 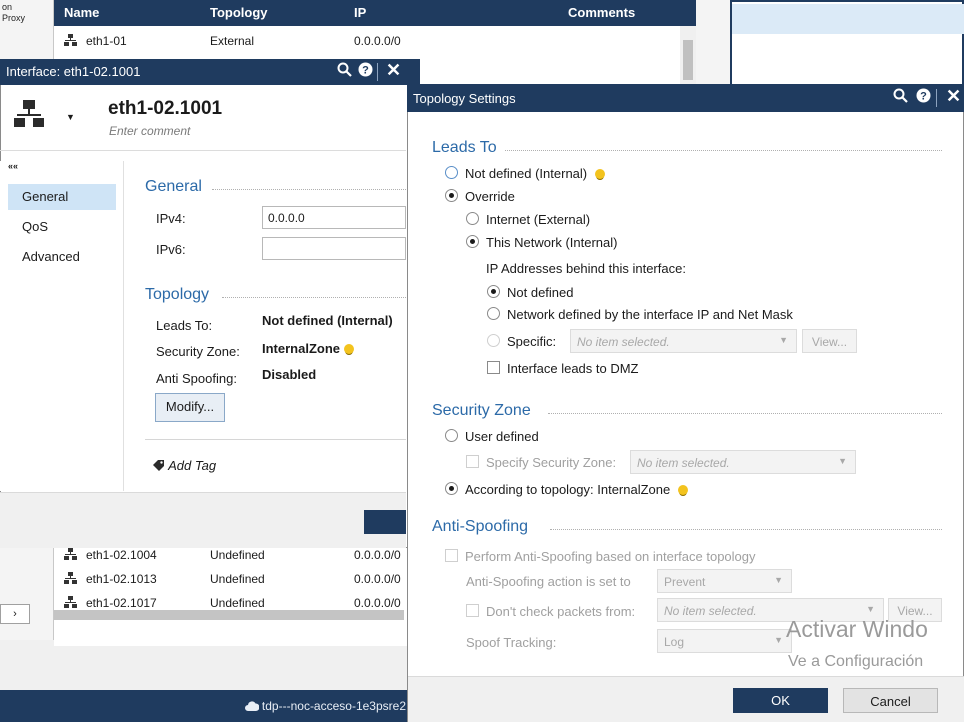 I want to click on nav-item-general: General, so click(x=62, y=197).